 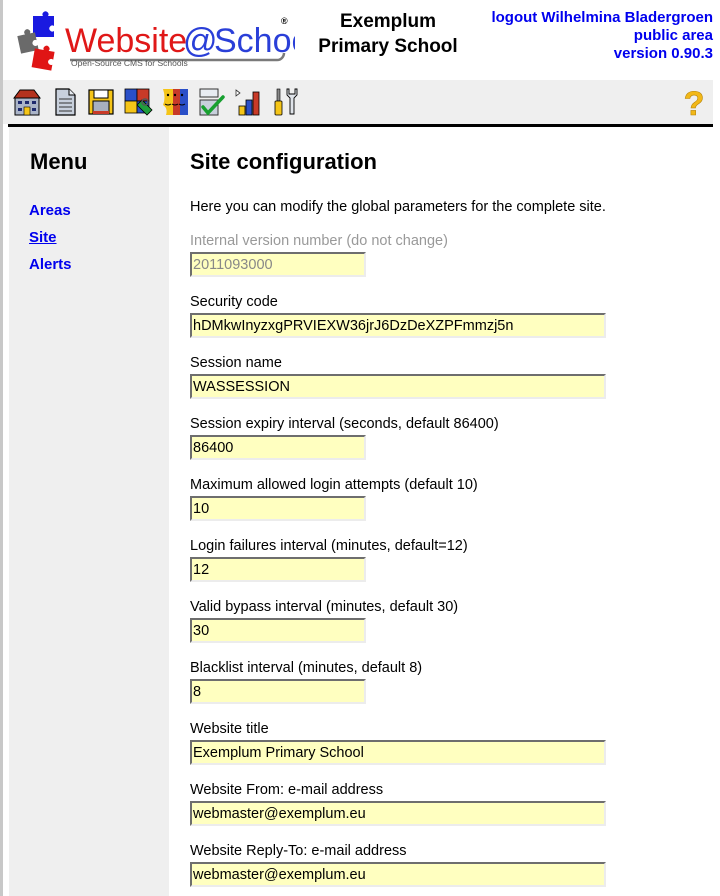 What do you see at coordinates (126, 41) in the screenshot?
I see `logo-text-website: Website` at bounding box center [126, 41].